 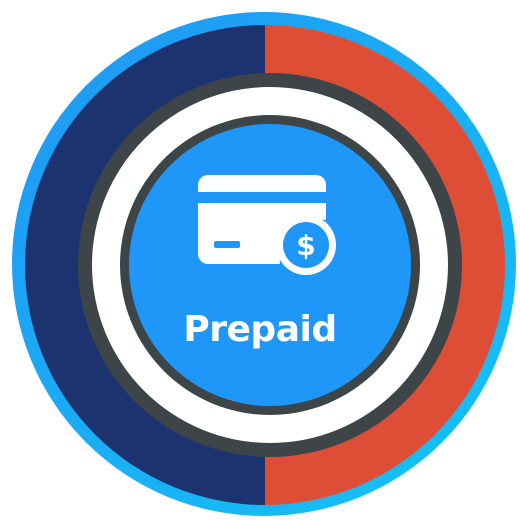 I want to click on badge-label: Prepaid, so click(x=260, y=329).